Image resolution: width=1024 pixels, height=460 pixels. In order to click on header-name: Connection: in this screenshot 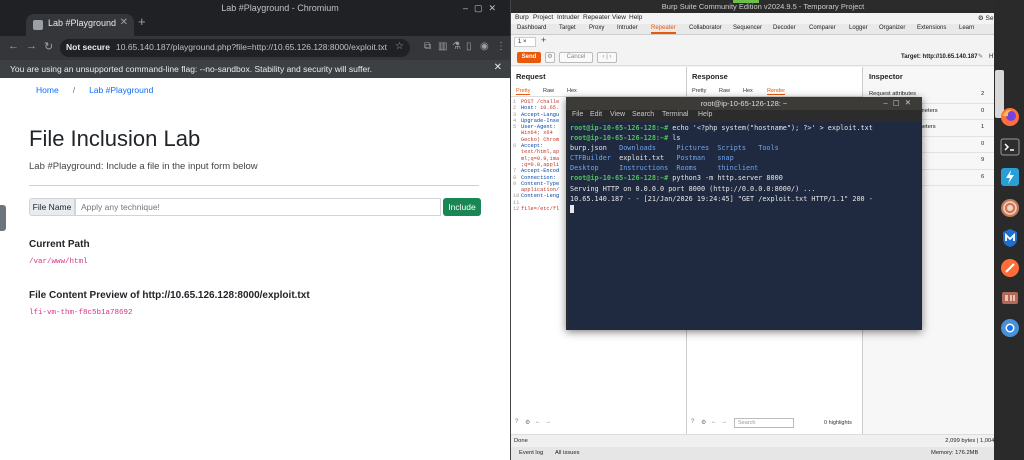, I will do `click(538, 177)`.